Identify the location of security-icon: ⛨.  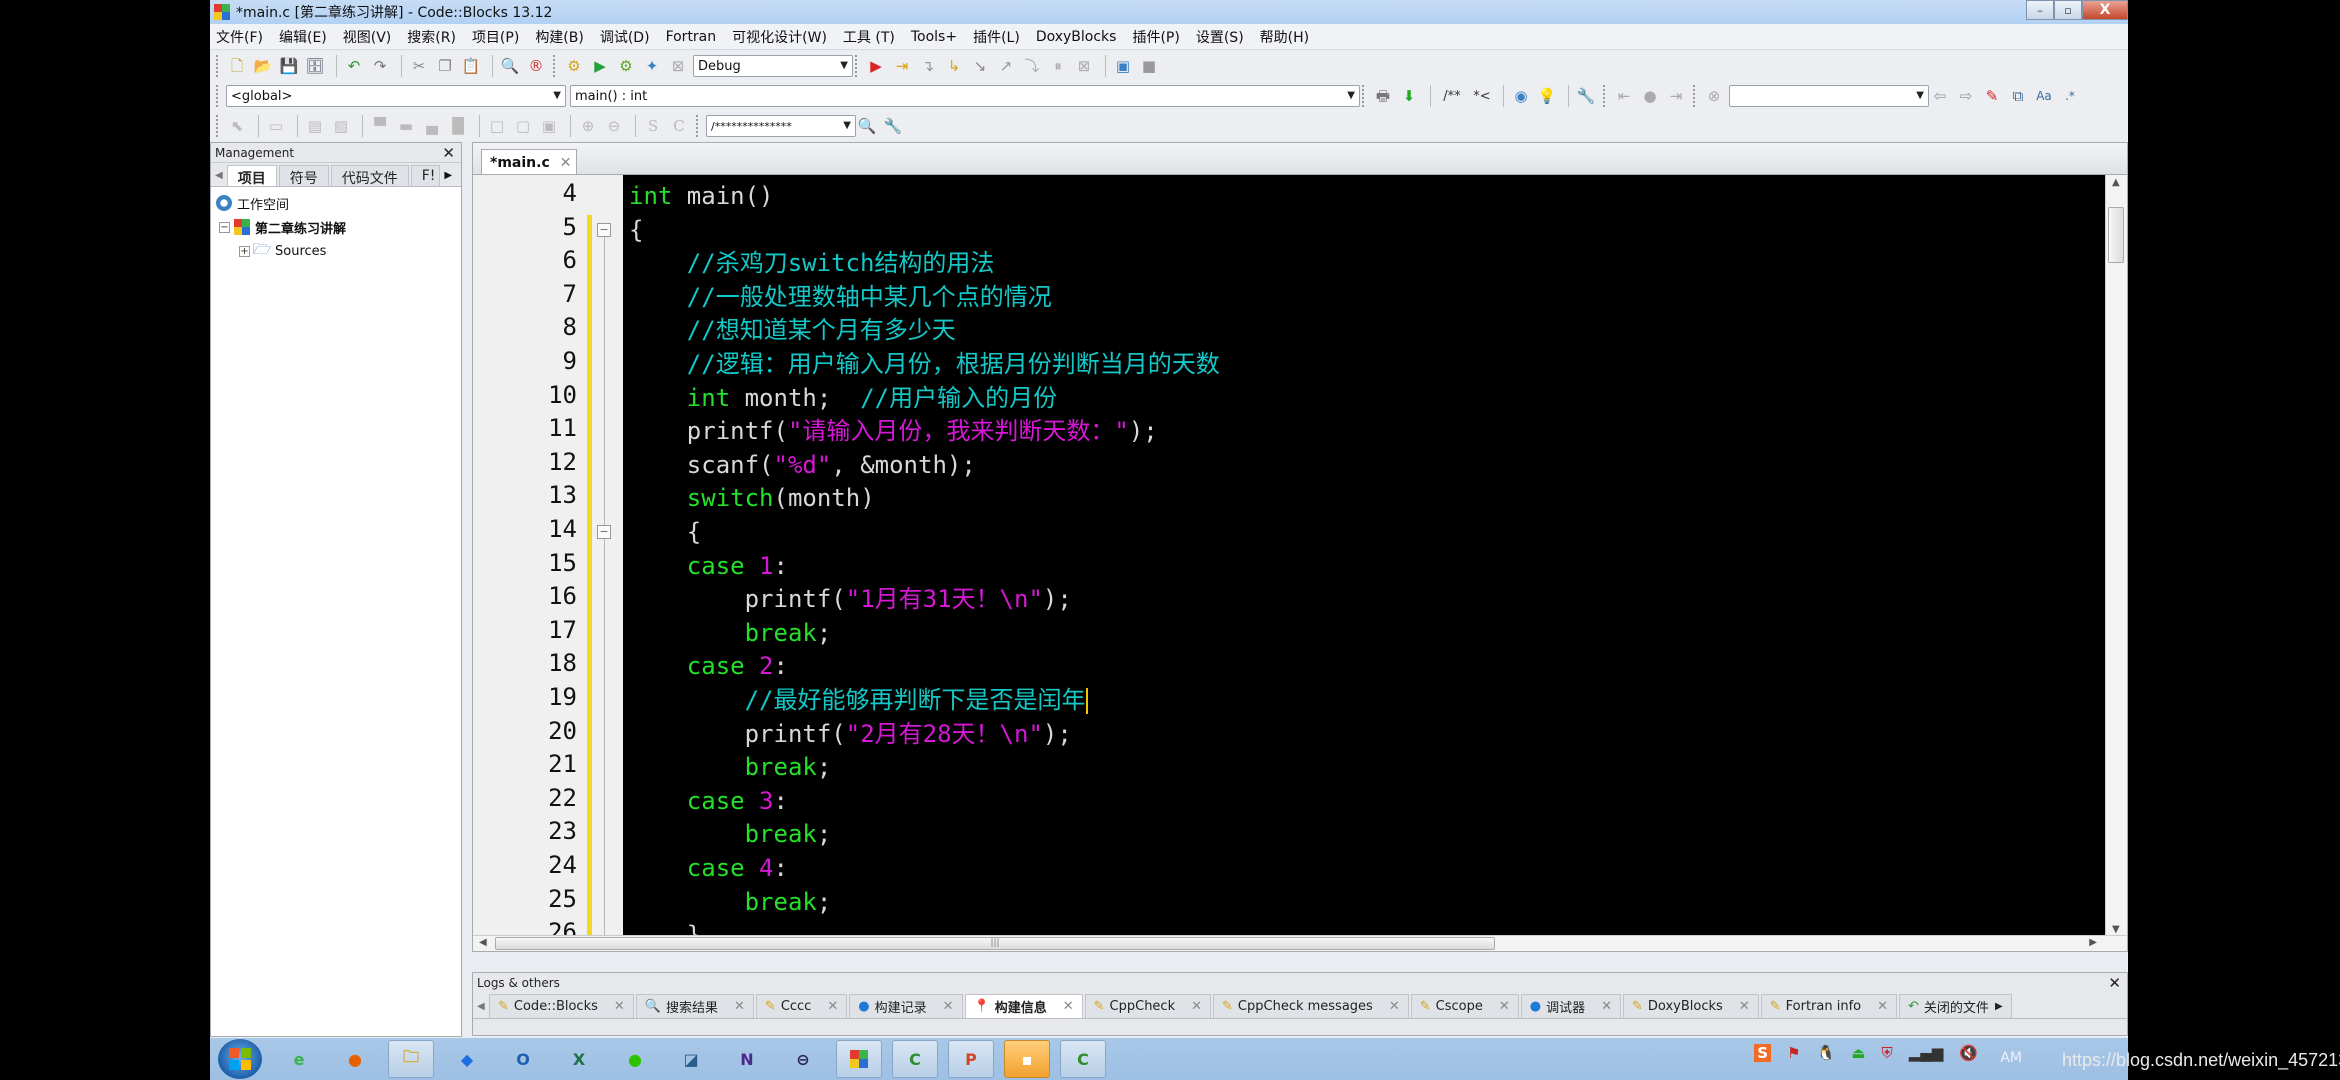
(1886, 1053).